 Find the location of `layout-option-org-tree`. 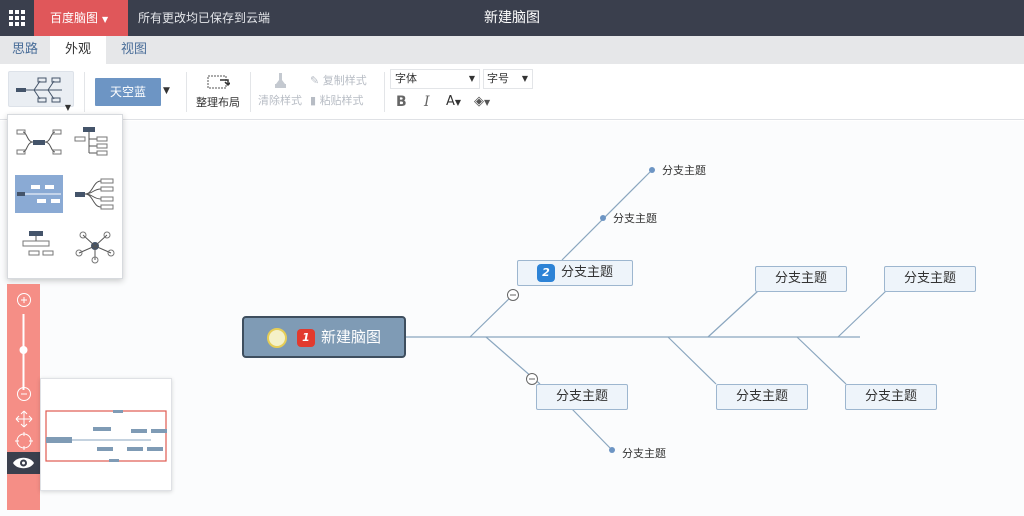

layout-option-org-tree is located at coordinates (95, 142).